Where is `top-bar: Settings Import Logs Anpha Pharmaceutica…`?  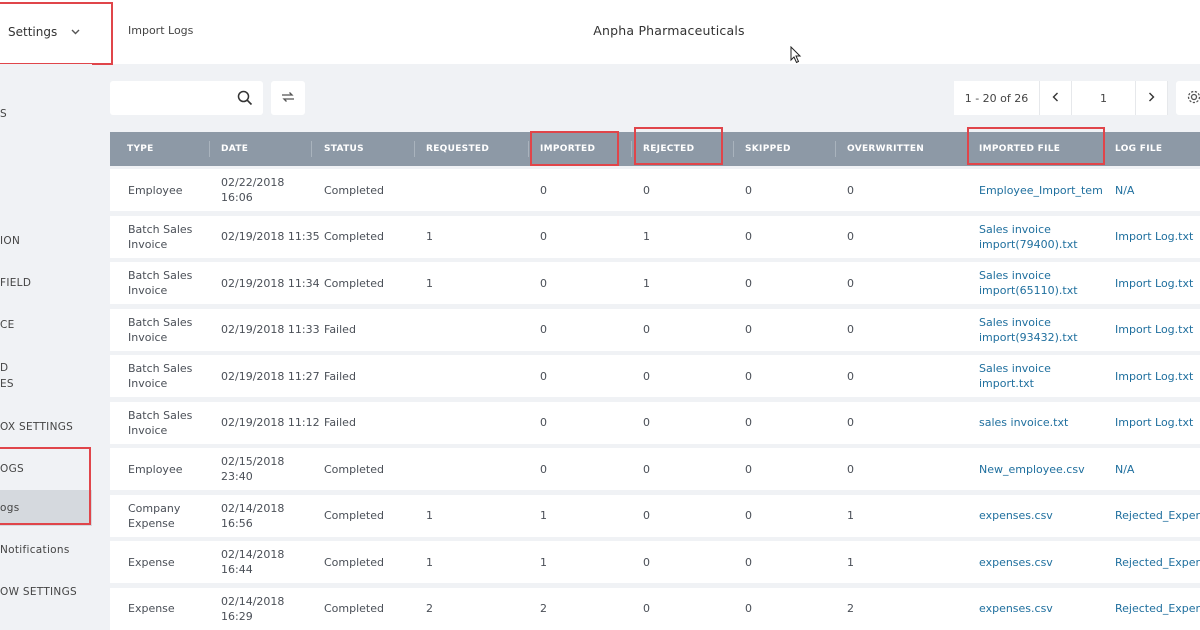
top-bar: Settings Import Logs Anpha Pharmaceutica… is located at coordinates (600, 32).